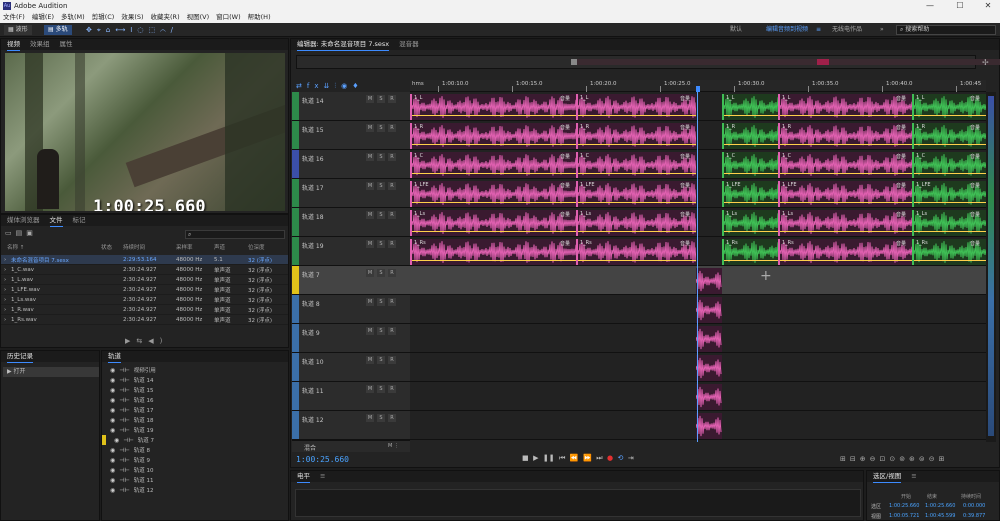 This screenshot has width=1000, height=521. What do you see at coordinates (303, 477) in the screenshot?
I see `meter-title: 电平` at bounding box center [303, 477].